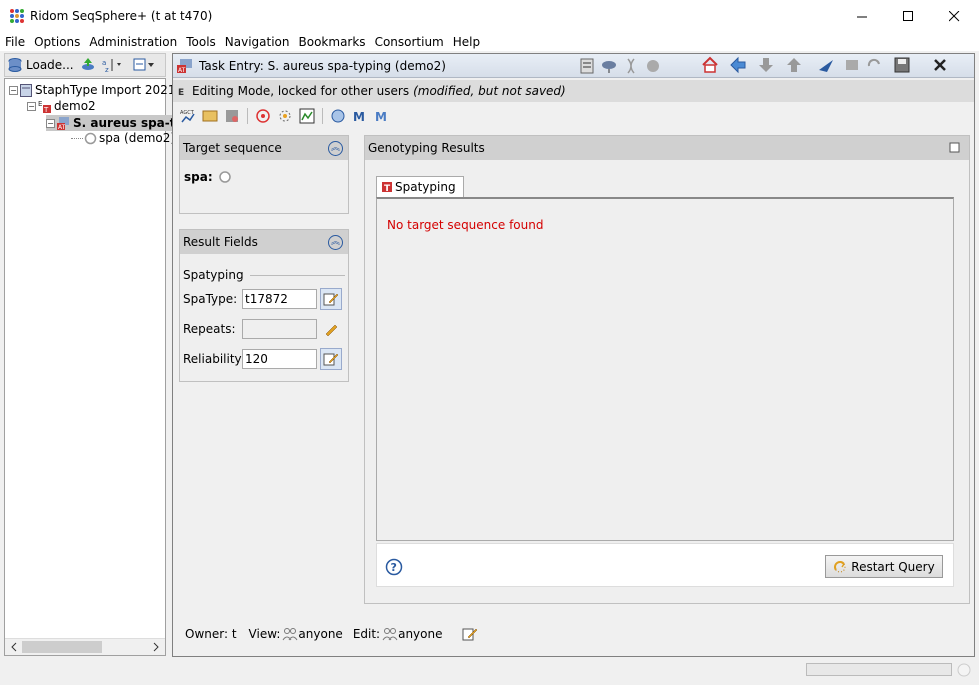  I want to click on edit-spatype-button, so click(331, 299).